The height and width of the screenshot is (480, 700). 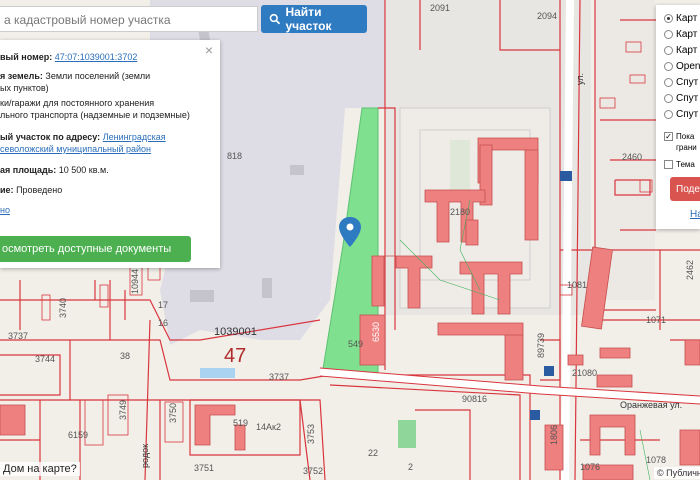 What do you see at coordinates (668, 164) in the screenshot?
I see `checkbox-icon` at bounding box center [668, 164].